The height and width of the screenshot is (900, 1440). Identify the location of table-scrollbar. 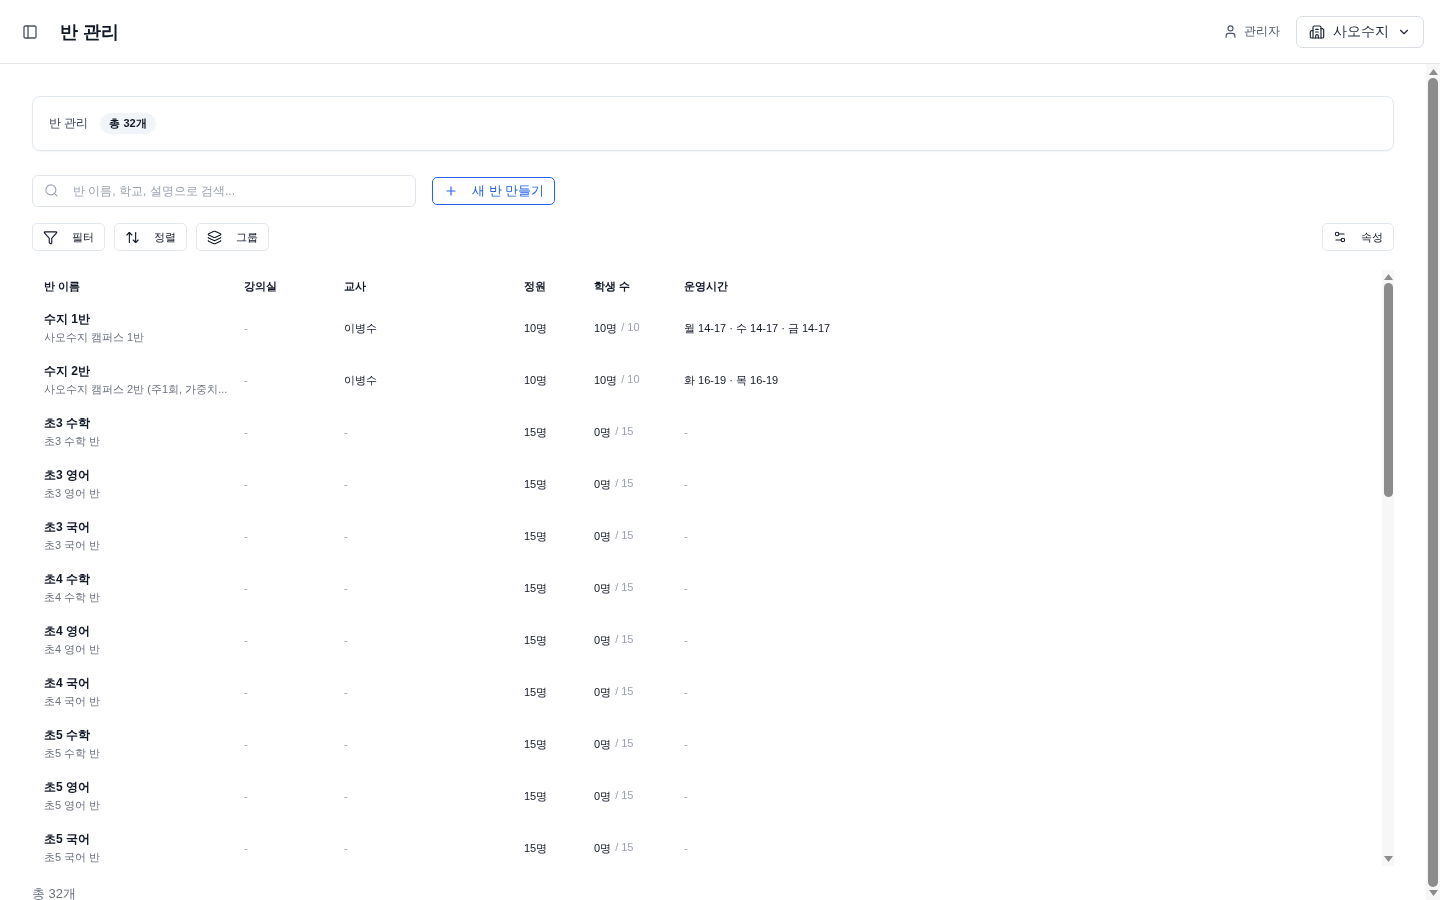
(1388, 568).